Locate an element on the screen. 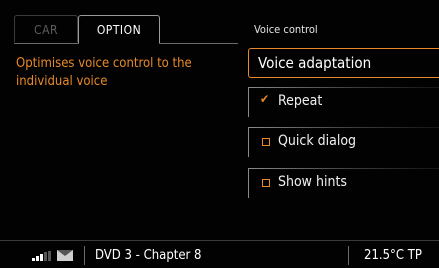 The width and height of the screenshot is (439, 268). menu-item-label: Show hints is located at coordinates (312, 182).